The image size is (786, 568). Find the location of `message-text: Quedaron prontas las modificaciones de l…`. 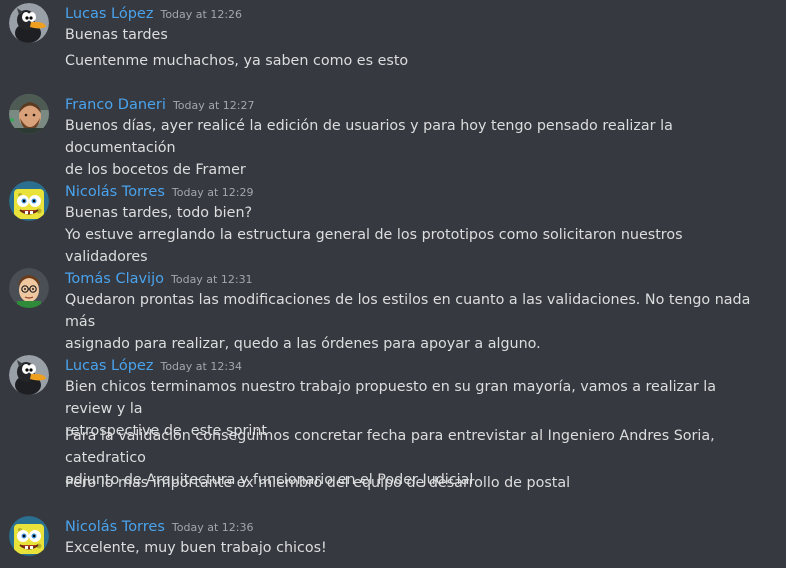

message-text: Quedaron prontas las modificaciones de l… is located at coordinates (408, 322).